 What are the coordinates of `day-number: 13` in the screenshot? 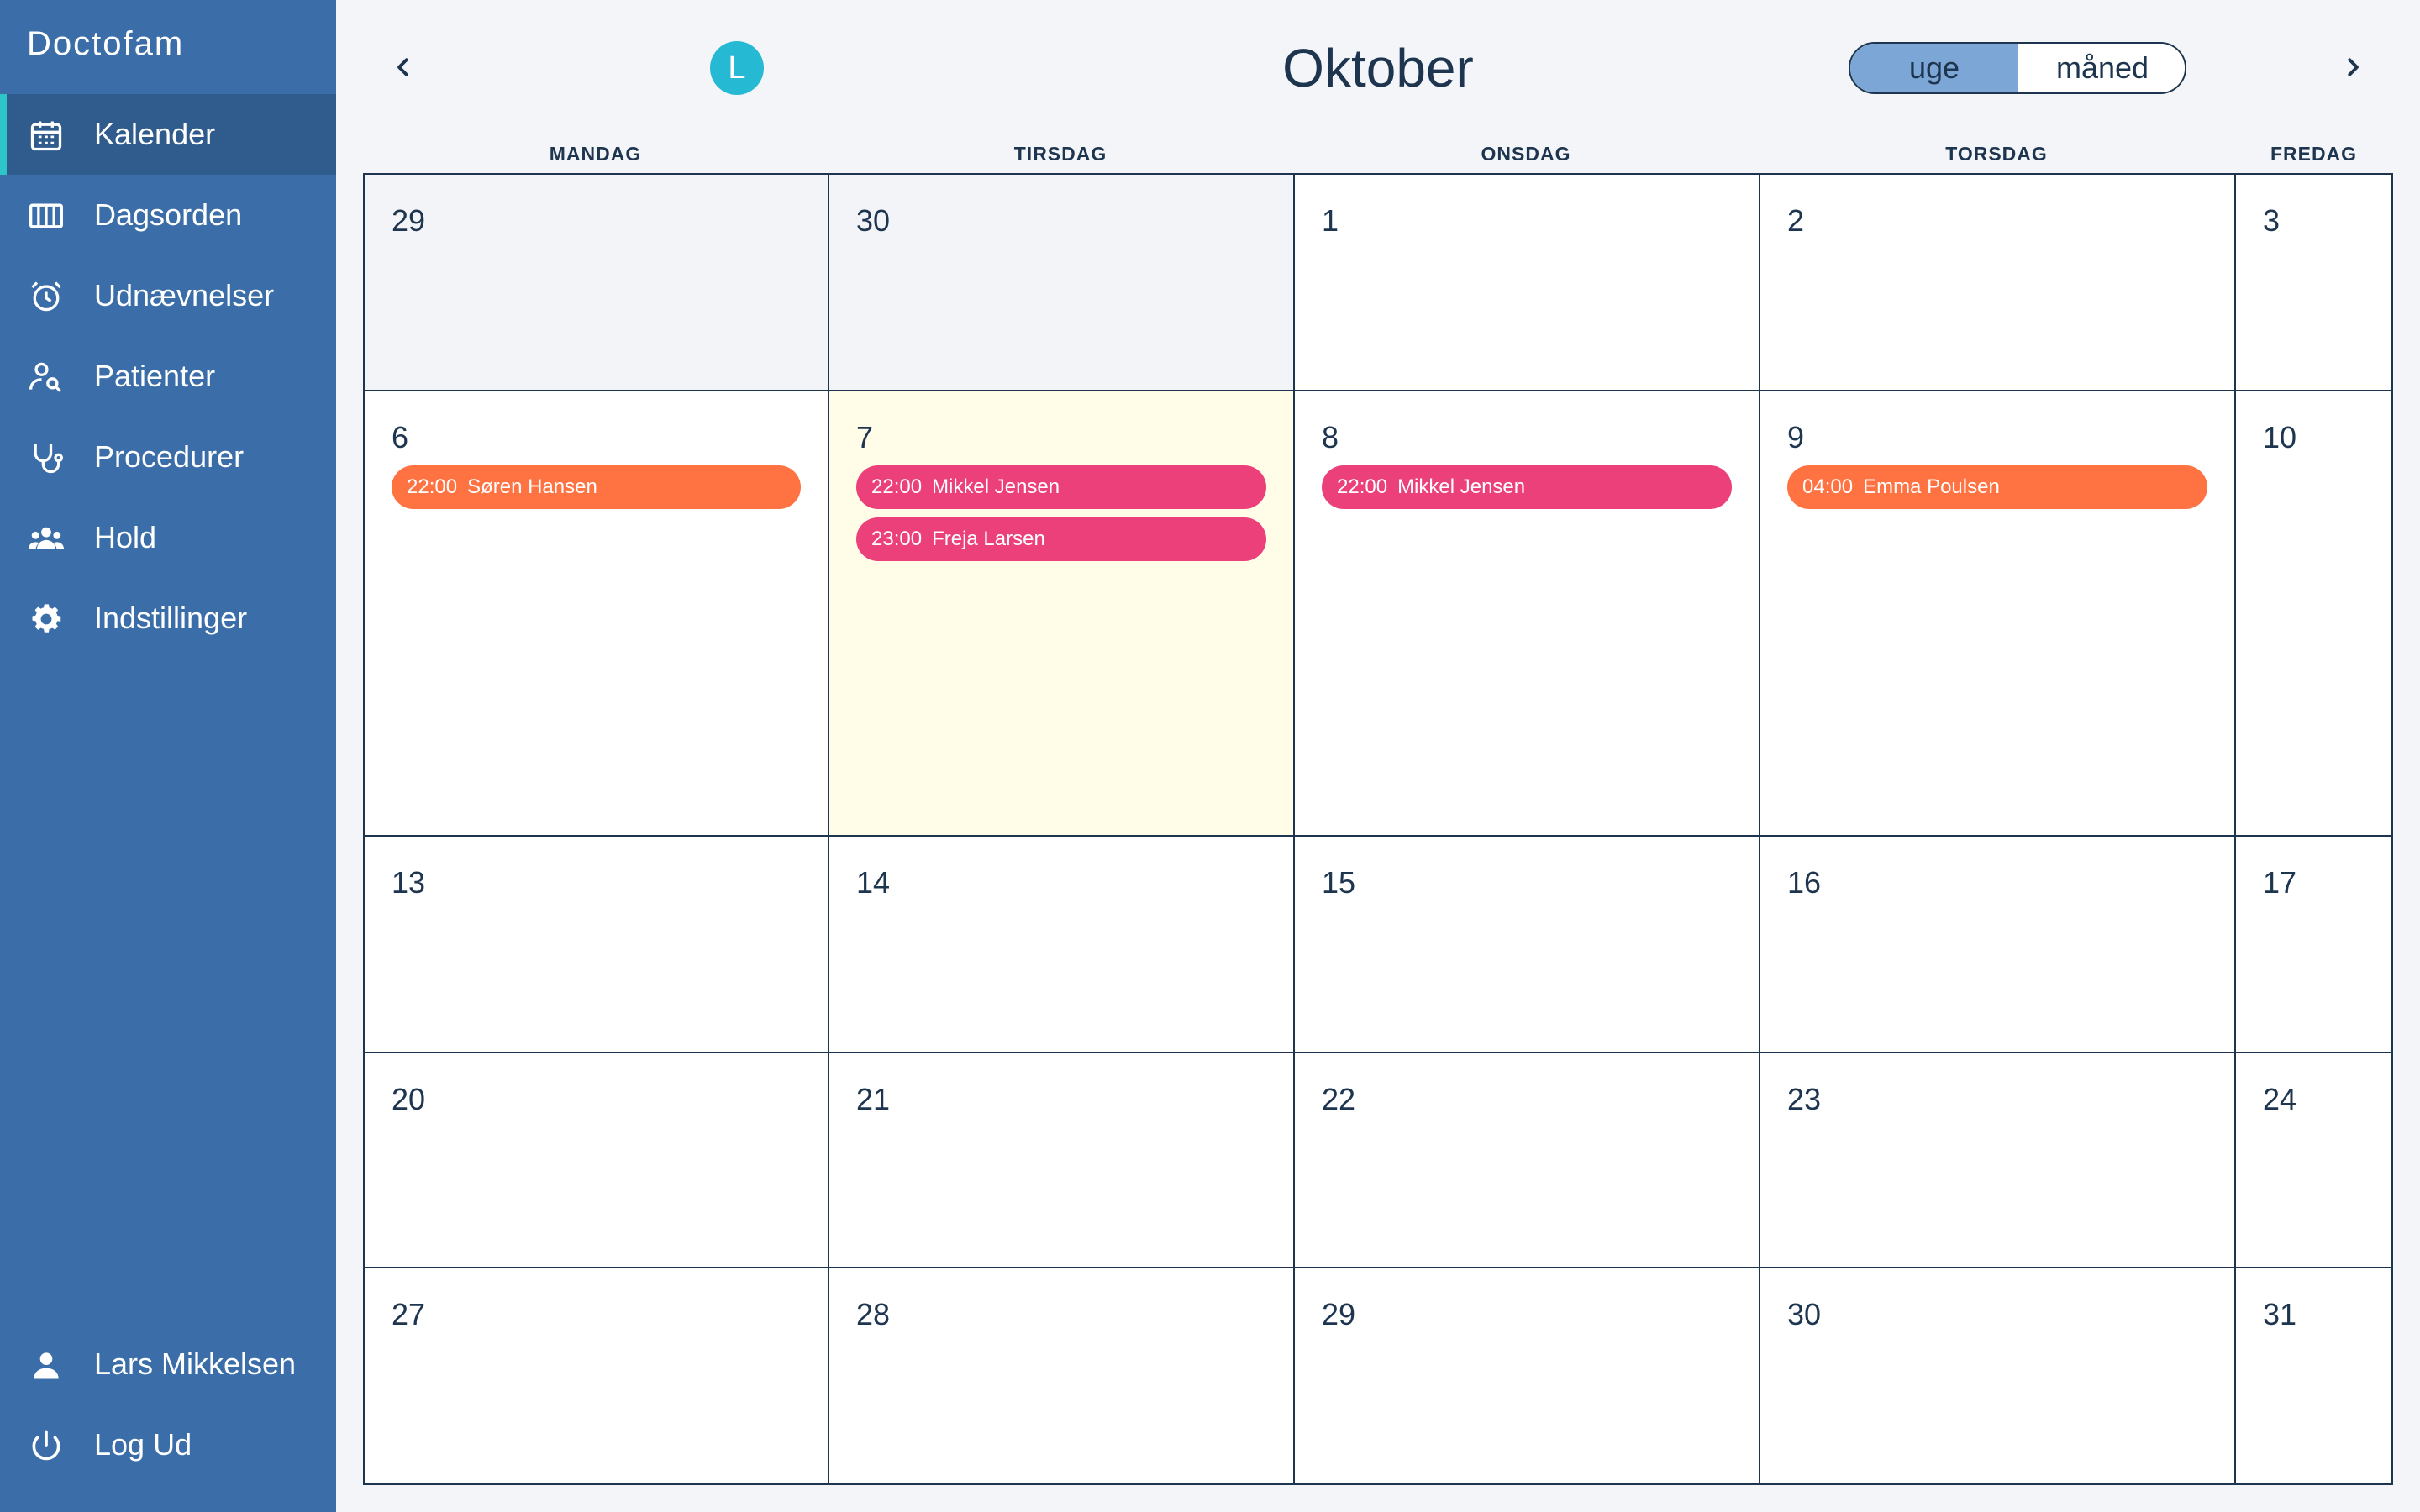 It's located at (409, 882).